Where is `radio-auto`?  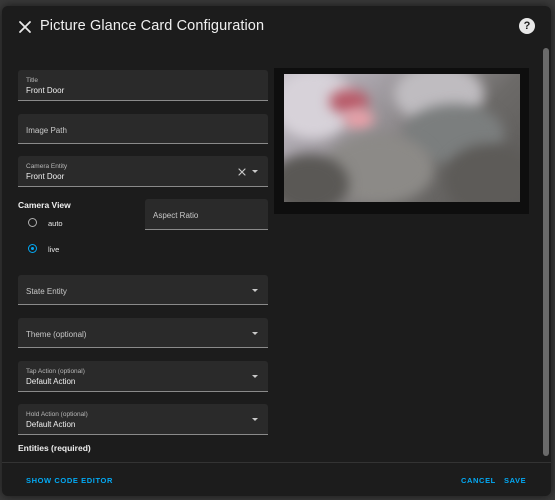
radio-auto is located at coordinates (32, 222).